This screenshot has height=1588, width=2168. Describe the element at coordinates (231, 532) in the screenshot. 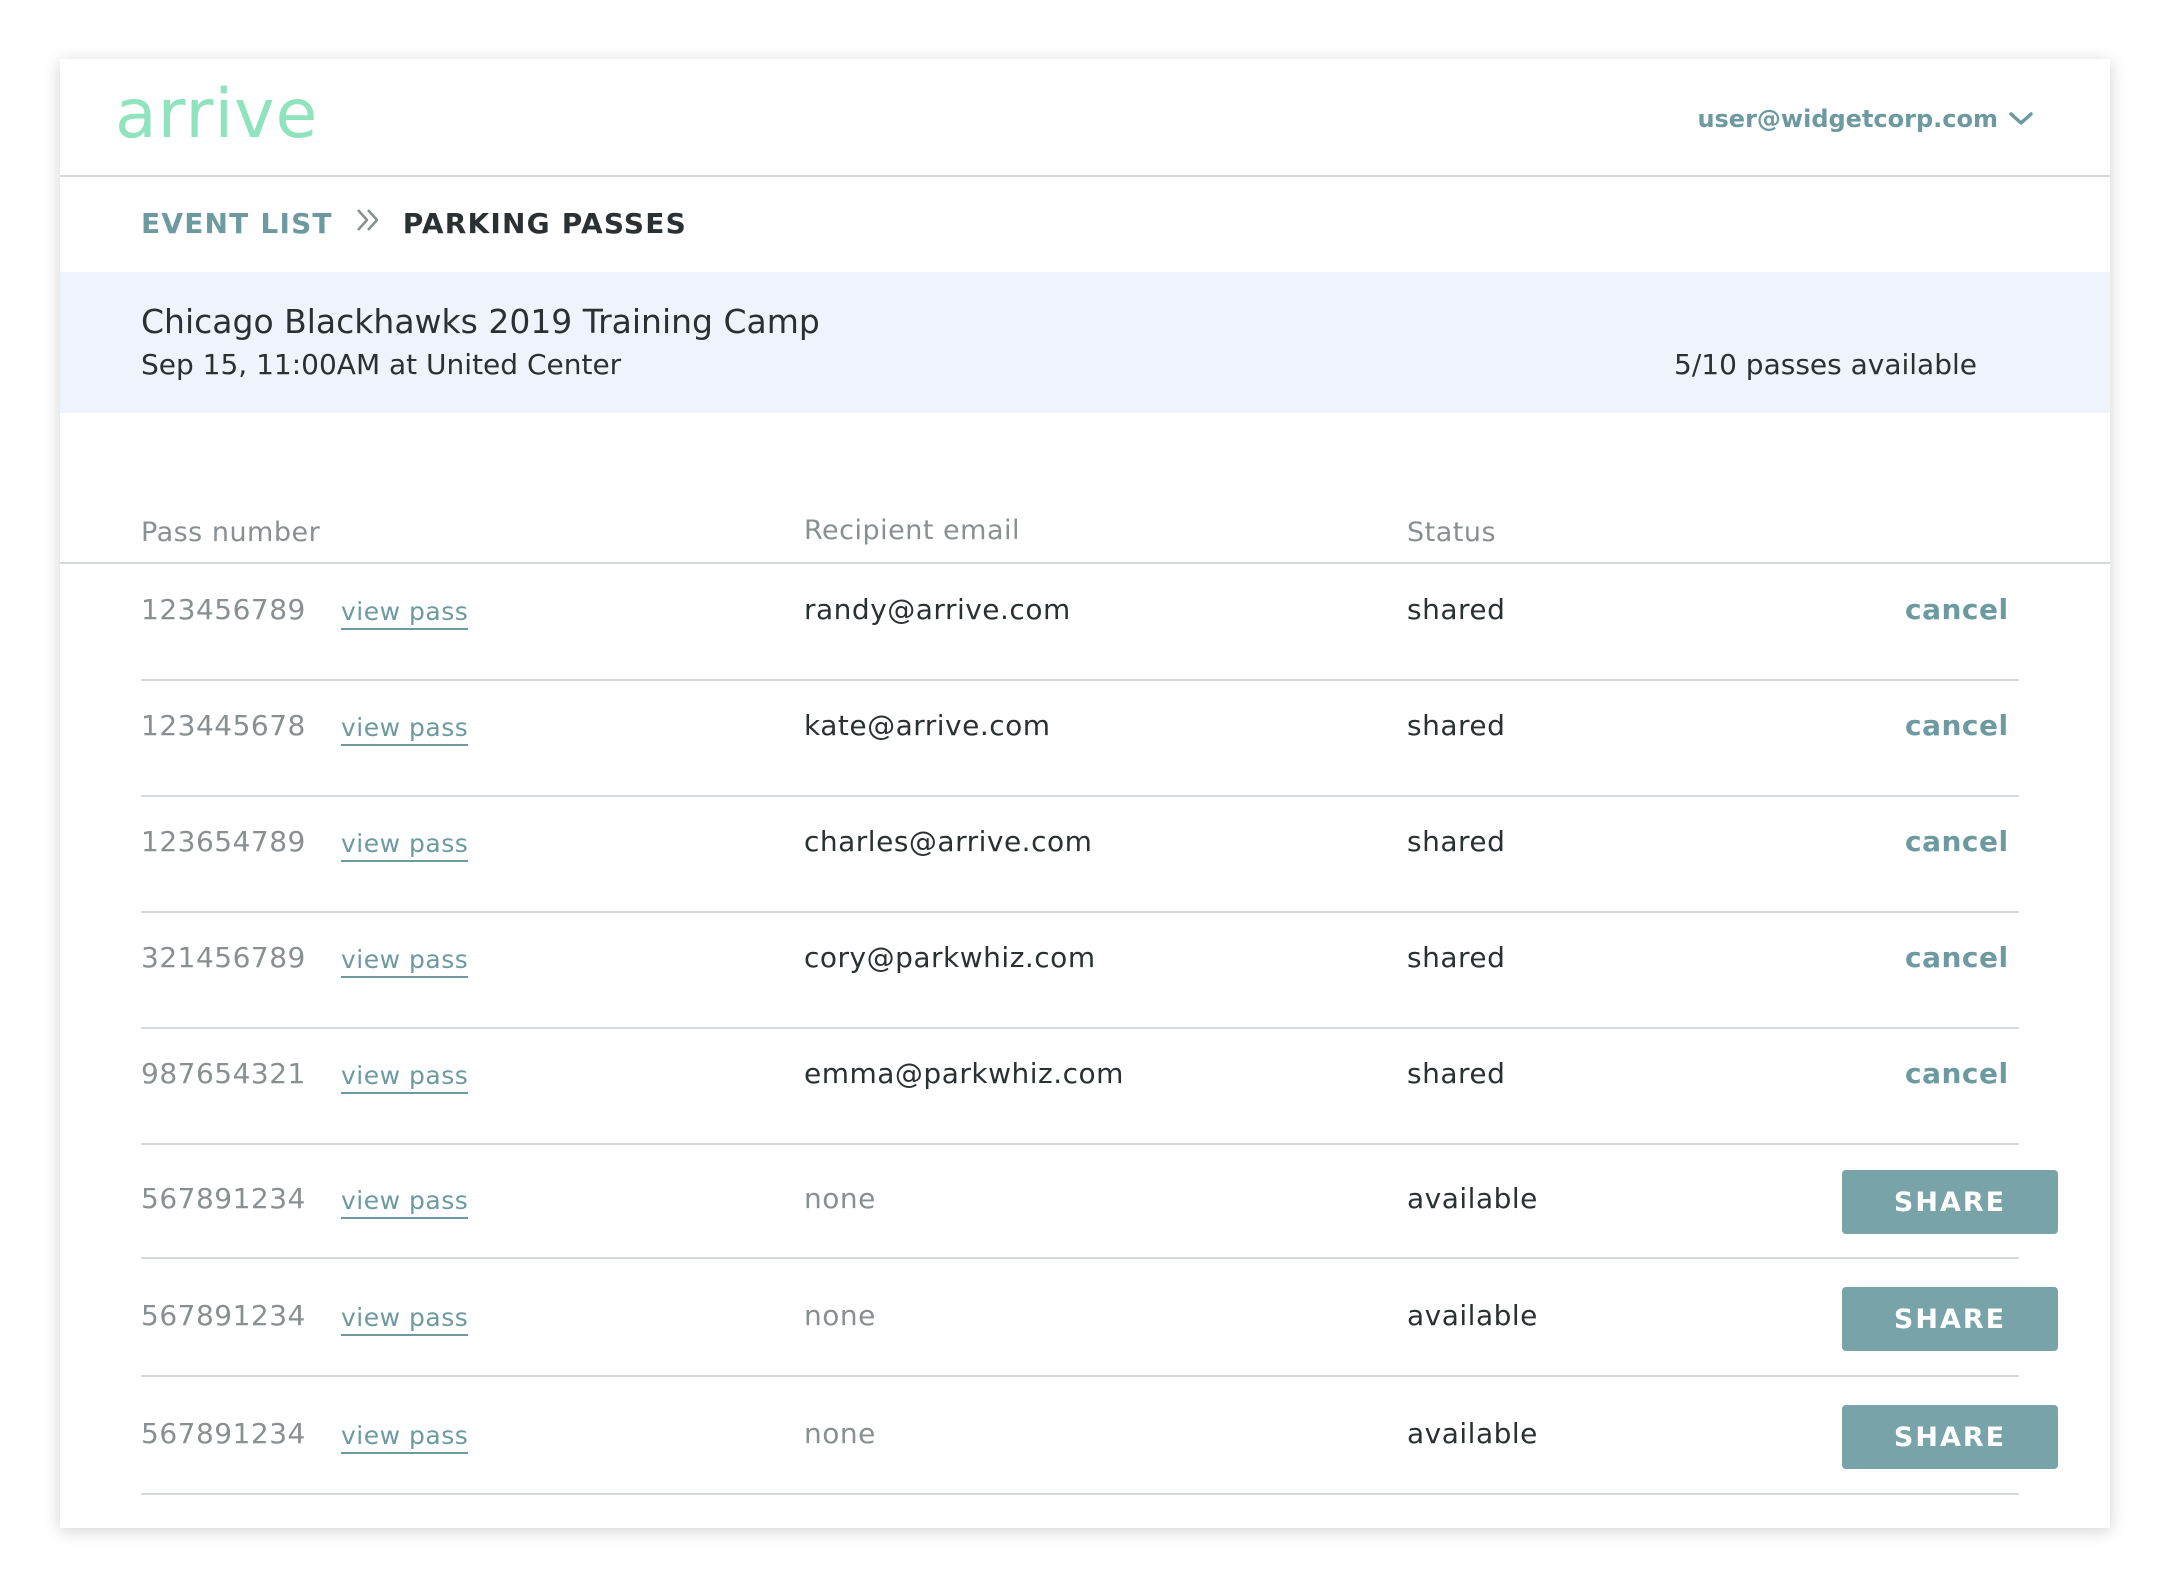

I see `header-pass-number: Pass number` at that location.